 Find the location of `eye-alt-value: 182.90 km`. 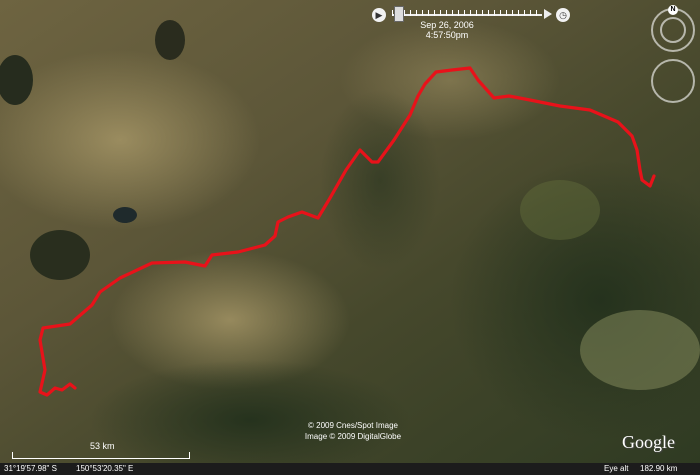

eye-alt-value: 182.90 km is located at coordinates (659, 468).